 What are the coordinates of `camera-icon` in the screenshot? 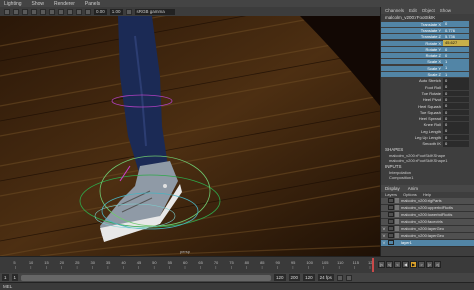 It's located at (7, 11).